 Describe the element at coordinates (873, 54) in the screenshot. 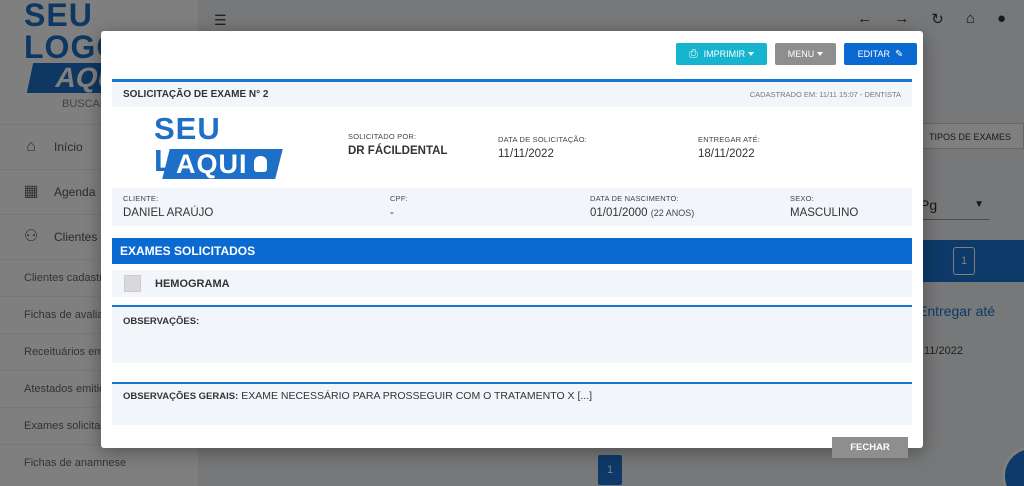

I see `edit-button-label: EDITAR` at that location.